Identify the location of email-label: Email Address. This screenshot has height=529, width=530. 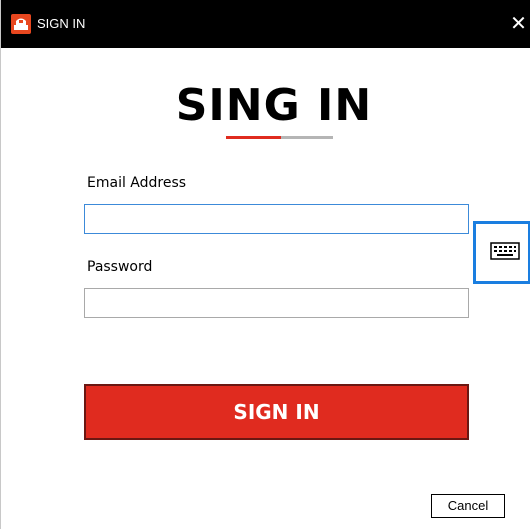
(137, 183).